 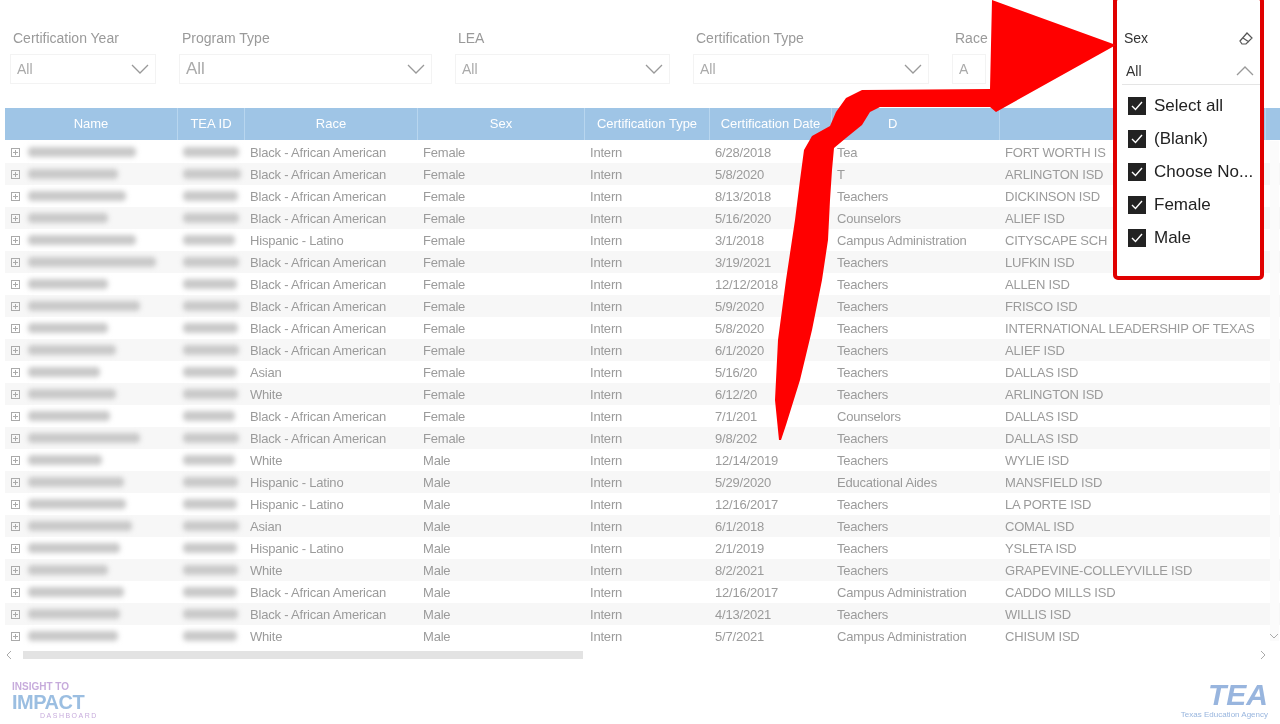 I want to click on race-cell: White, so click(x=266, y=394).